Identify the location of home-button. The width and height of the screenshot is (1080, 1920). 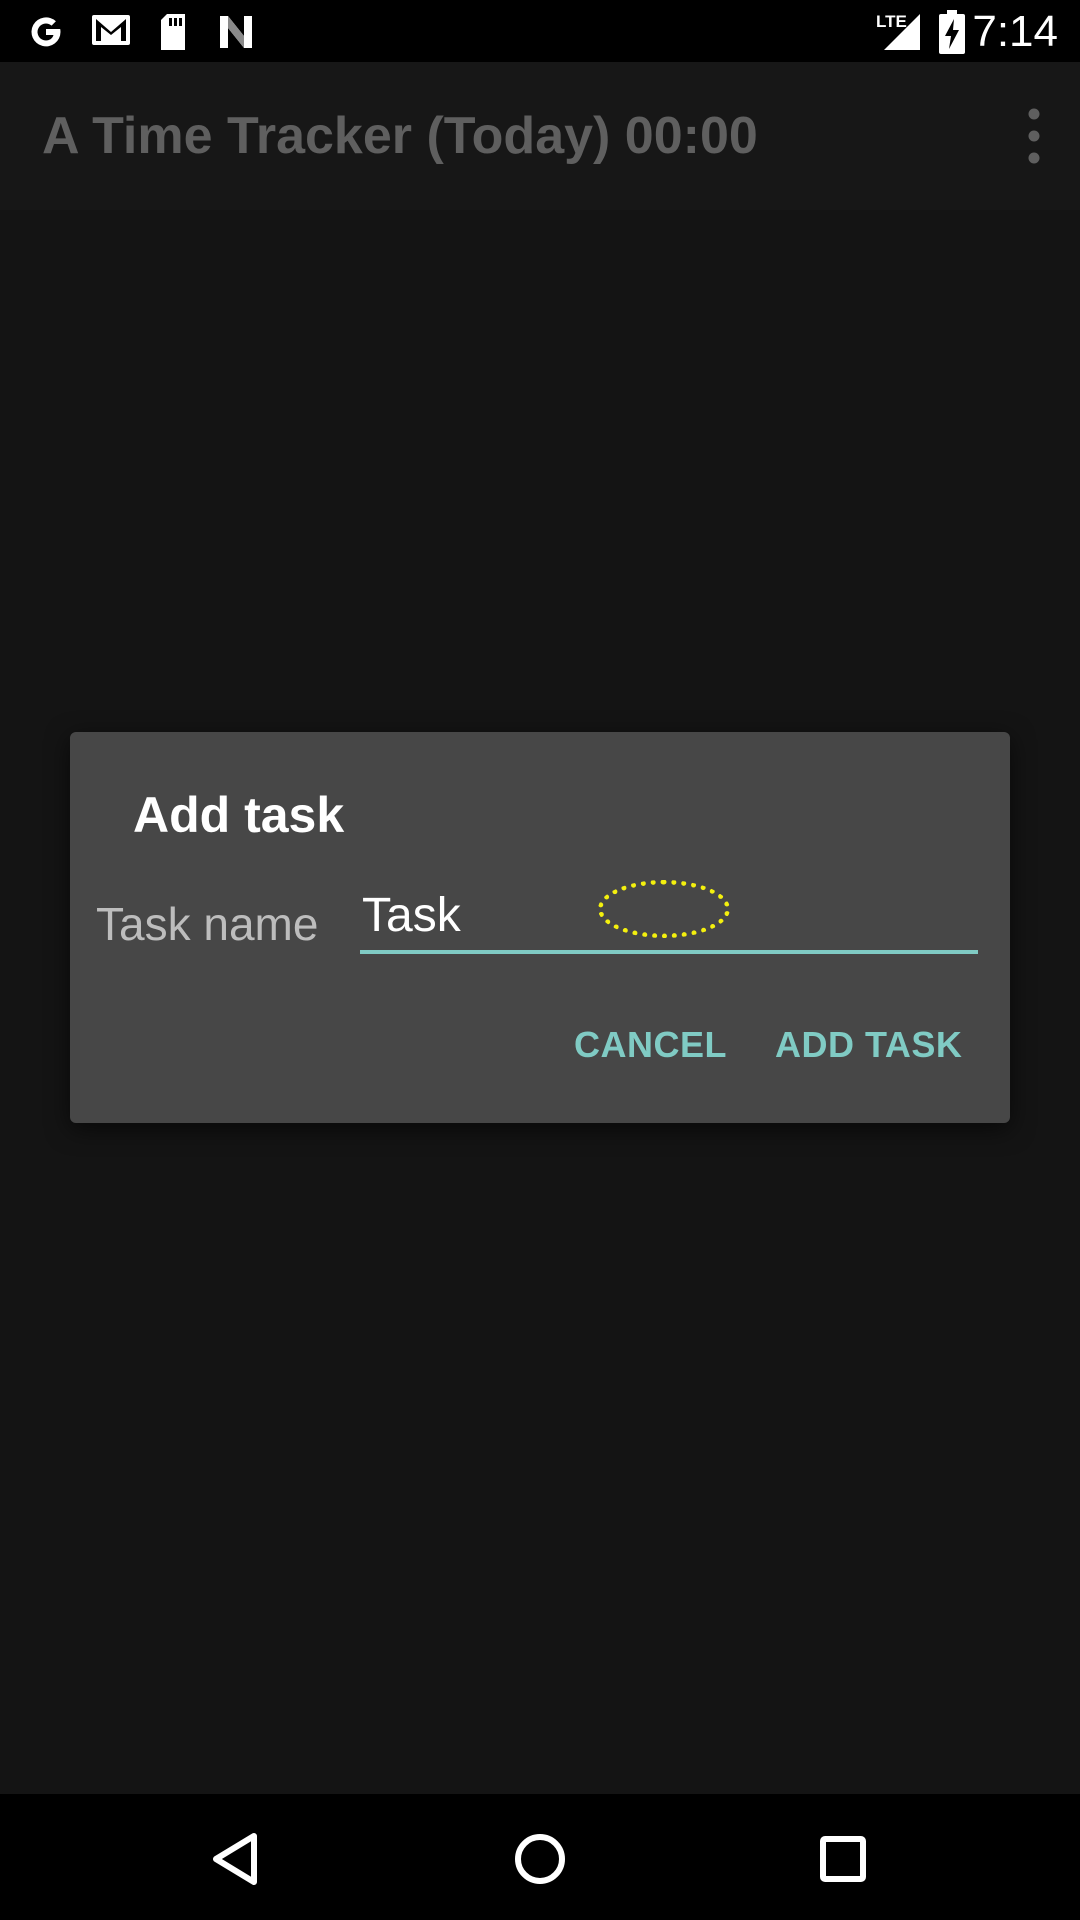
(540, 1859).